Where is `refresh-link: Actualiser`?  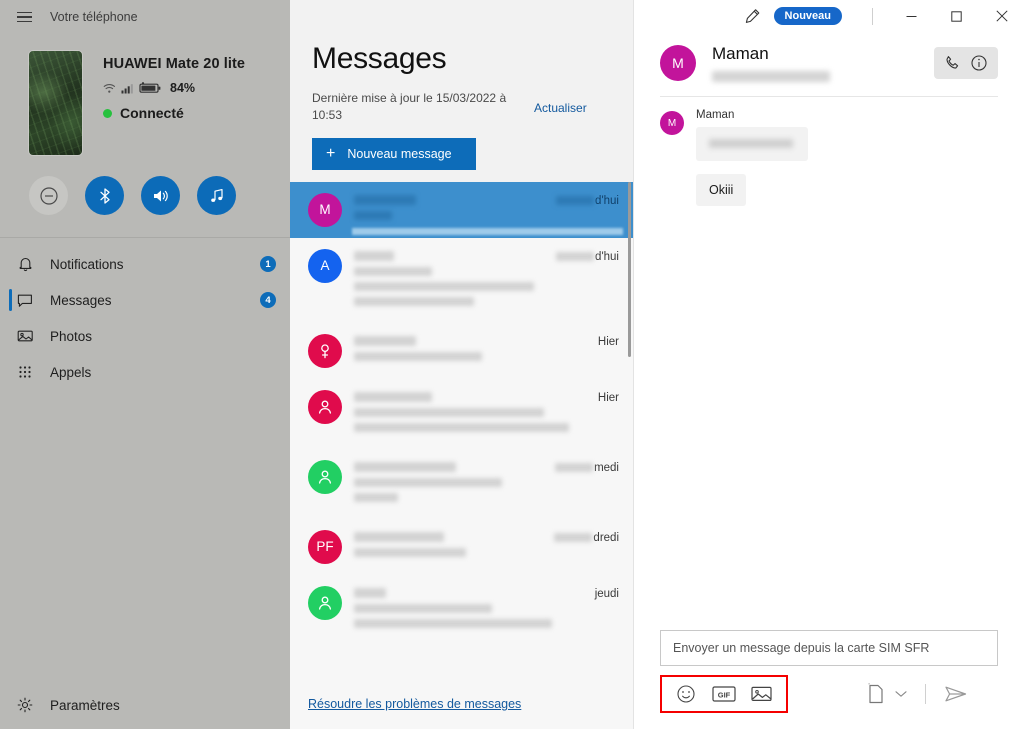
refresh-link: Actualiser is located at coordinates (560, 102).